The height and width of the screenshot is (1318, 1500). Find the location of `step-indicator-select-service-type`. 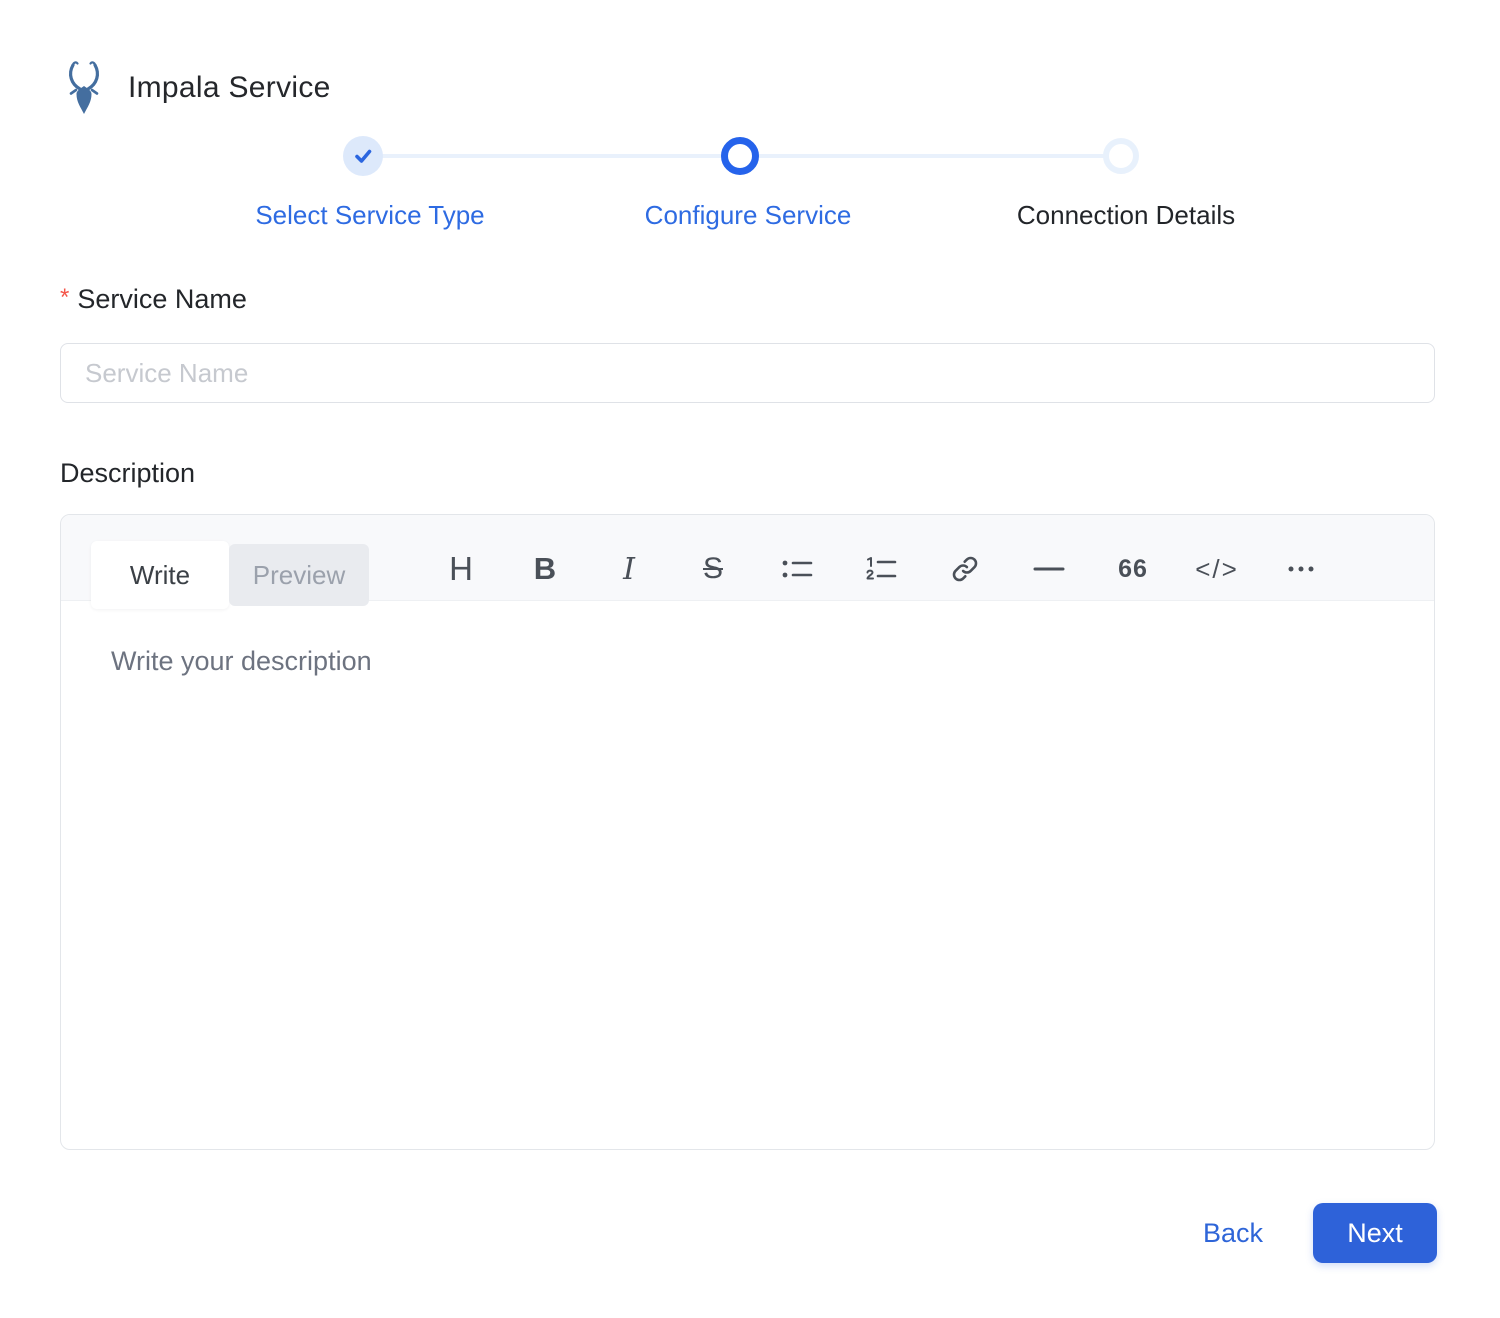

step-indicator-select-service-type is located at coordinates (363, 156).